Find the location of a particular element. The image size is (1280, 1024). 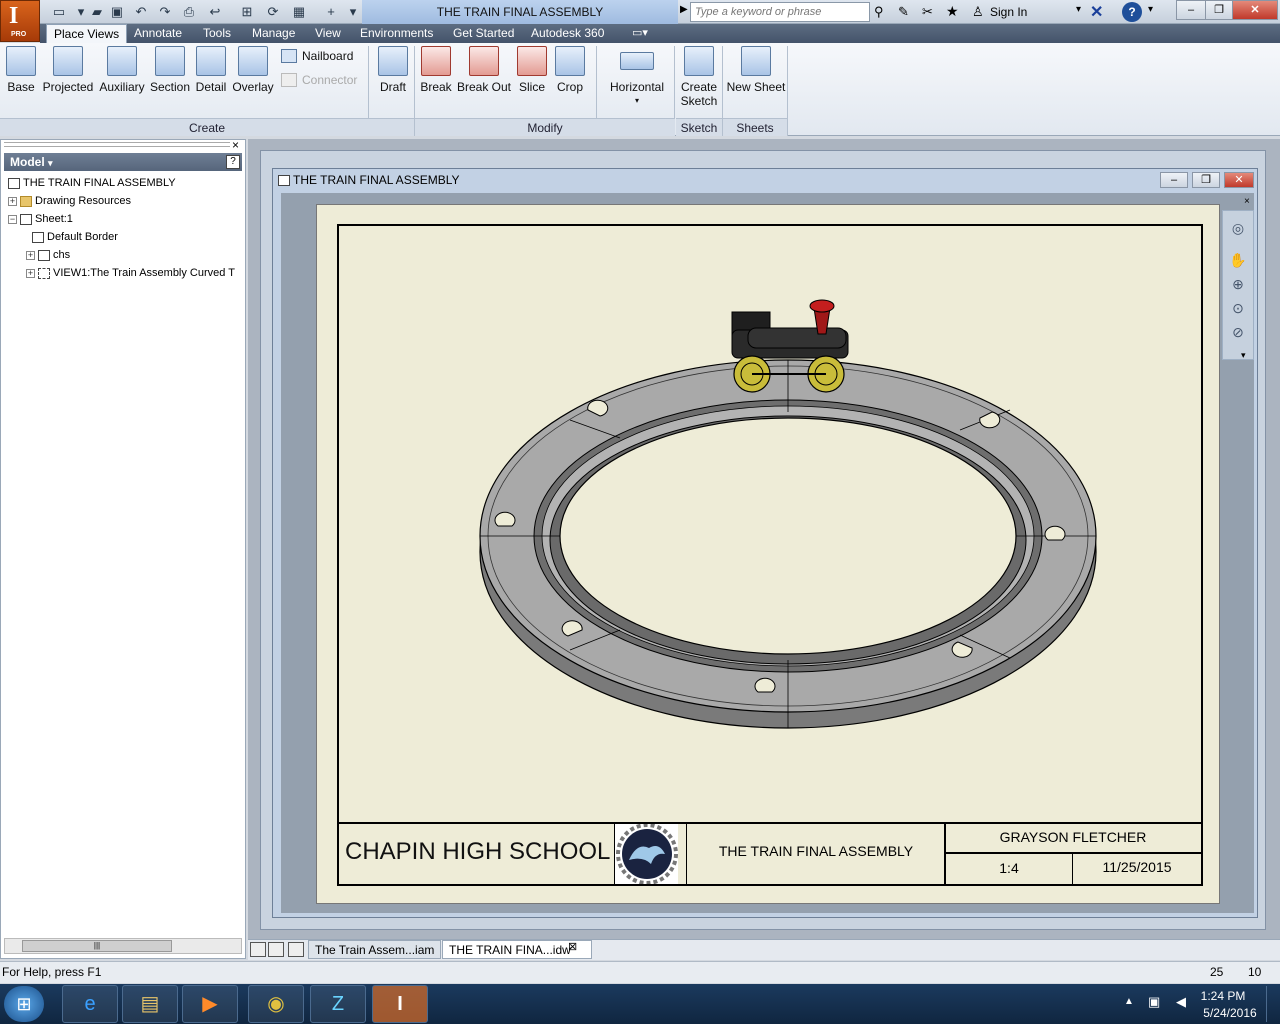

qat-dropdown-icon: ▾ is located at coordinates (353, 11).